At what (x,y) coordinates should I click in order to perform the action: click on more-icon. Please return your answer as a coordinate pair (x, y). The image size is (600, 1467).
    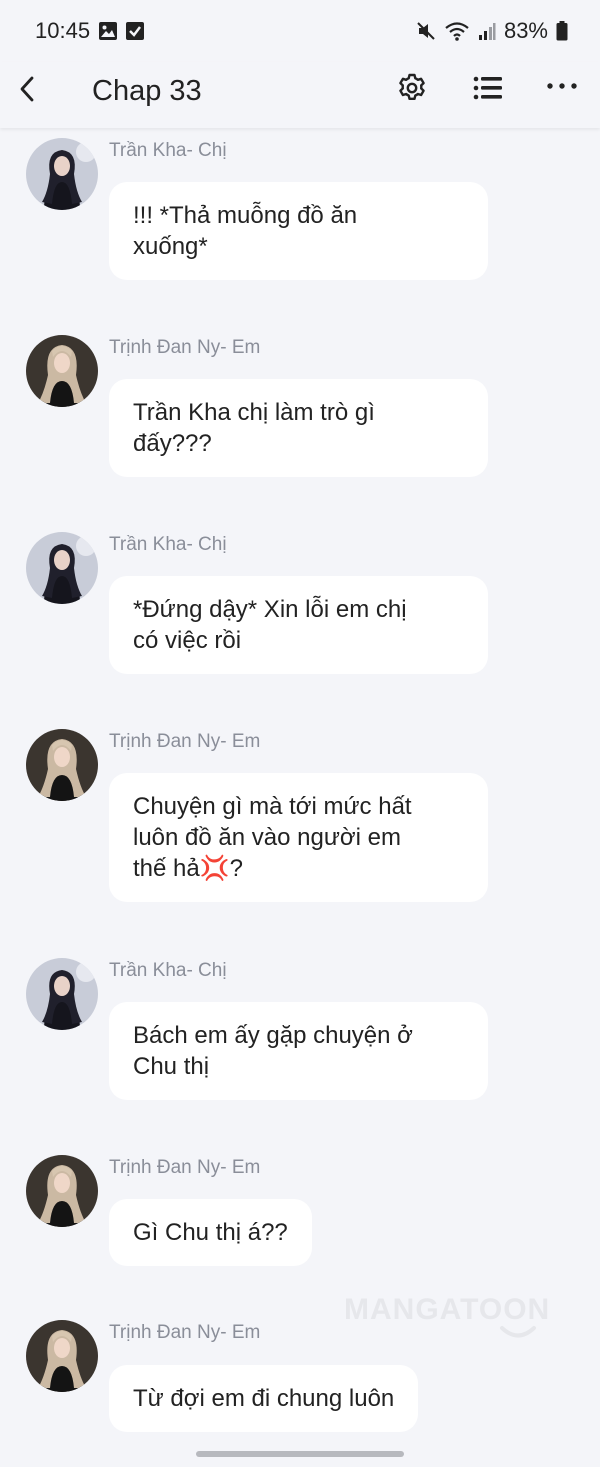
    Looking at the image, I should click on (562, 86).